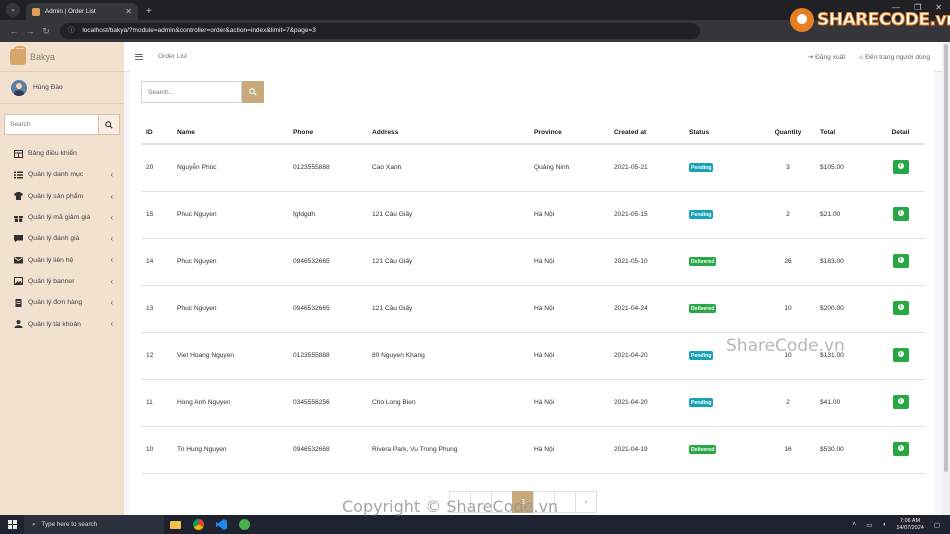 The image size is (950, 534). What do you see at coordinates (946, 258) in the screenshot?
I see `scrollbar-thumb` at bounding box center [946, 258].